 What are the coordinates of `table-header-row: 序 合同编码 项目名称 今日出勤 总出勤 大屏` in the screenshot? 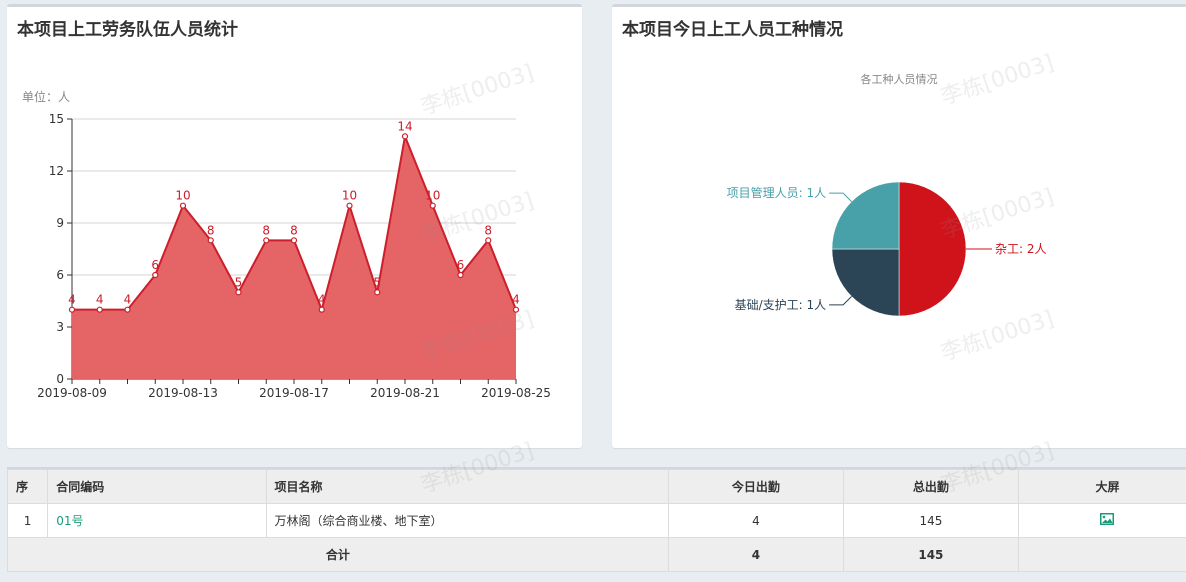 It's located at (596, 486).